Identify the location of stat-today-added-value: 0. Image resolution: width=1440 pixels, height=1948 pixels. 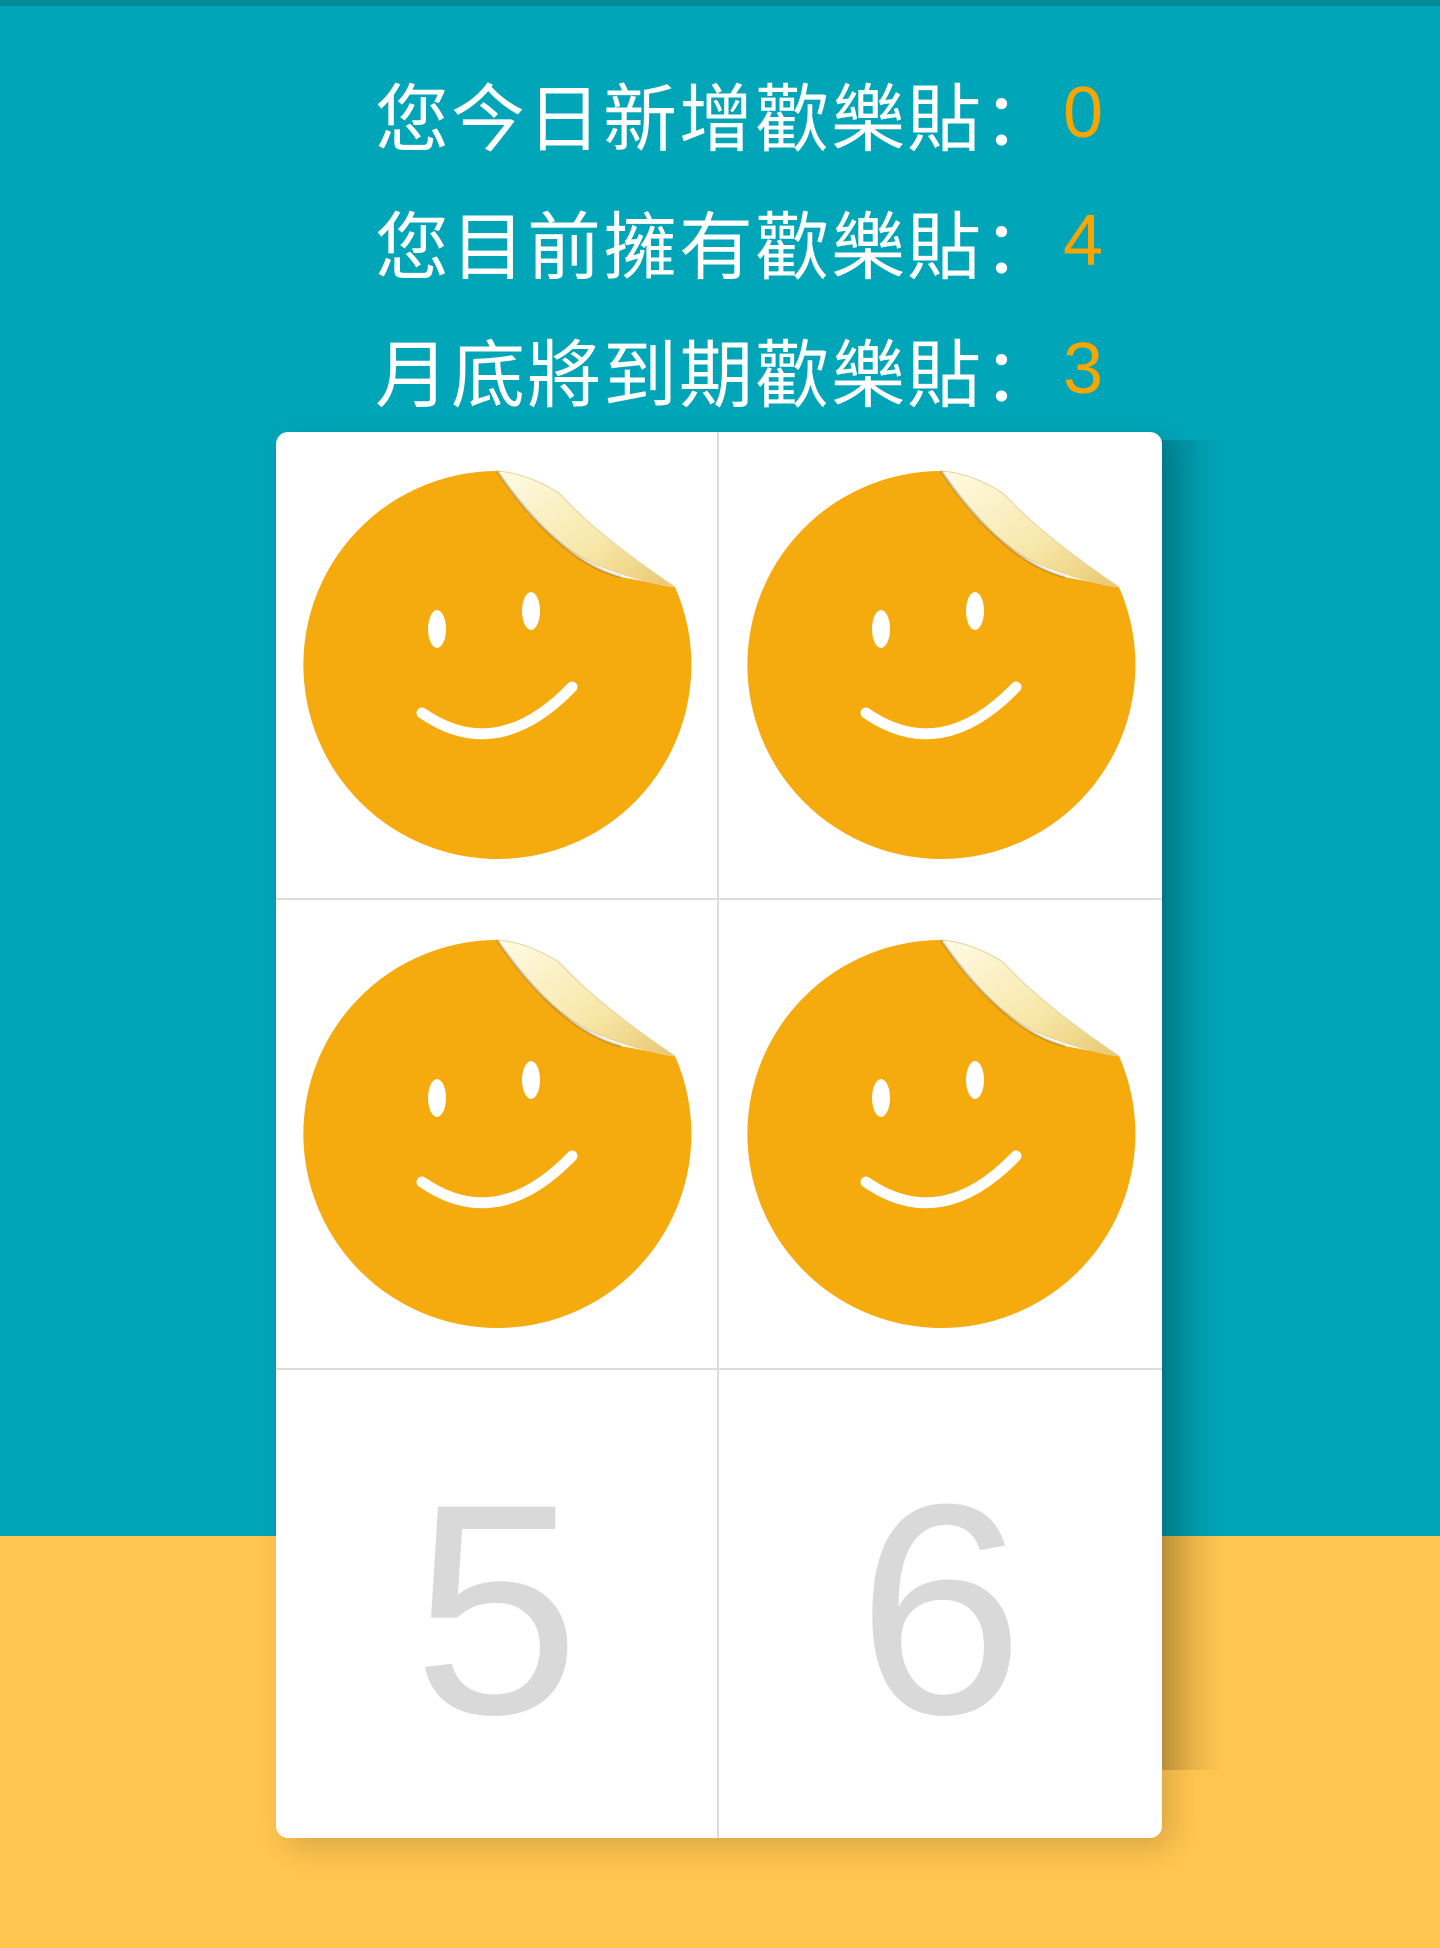
(1084, 113).